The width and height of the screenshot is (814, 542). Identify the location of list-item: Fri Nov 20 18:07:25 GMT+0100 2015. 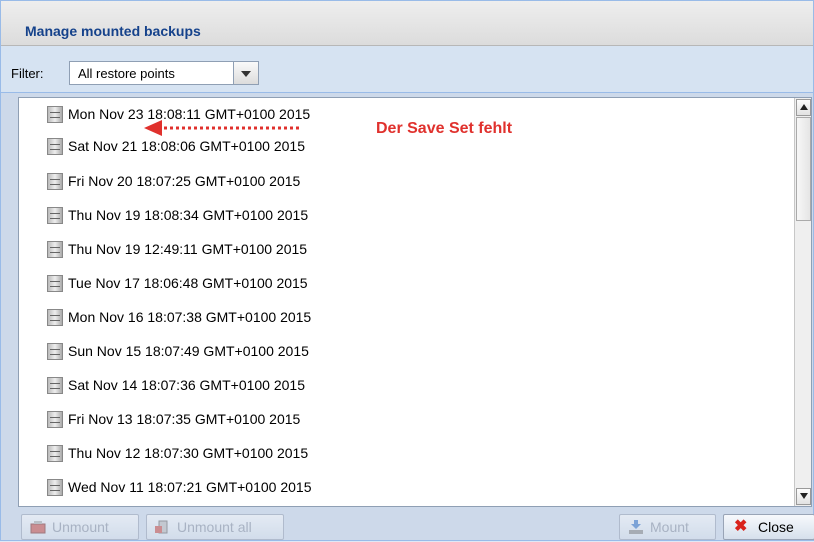
(407, 182).